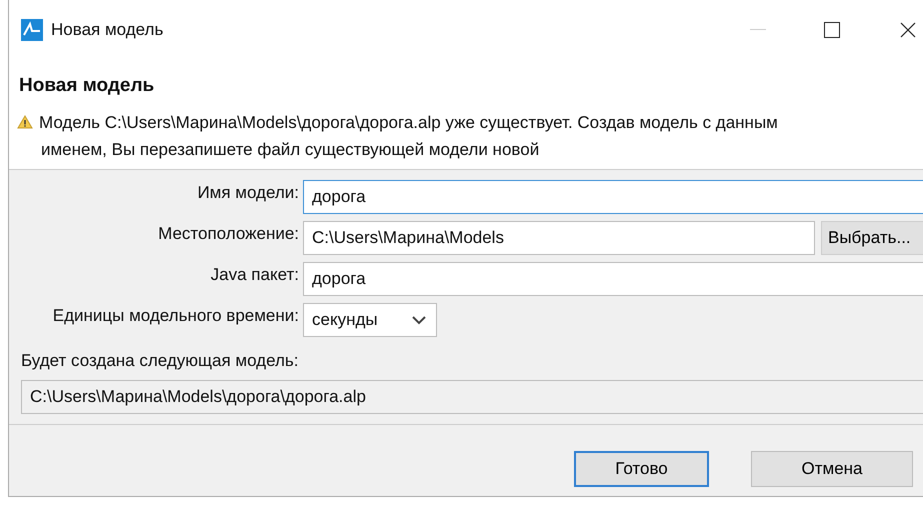  I want to click on field-label: Единицы модельного времени:, so click(176, 316).